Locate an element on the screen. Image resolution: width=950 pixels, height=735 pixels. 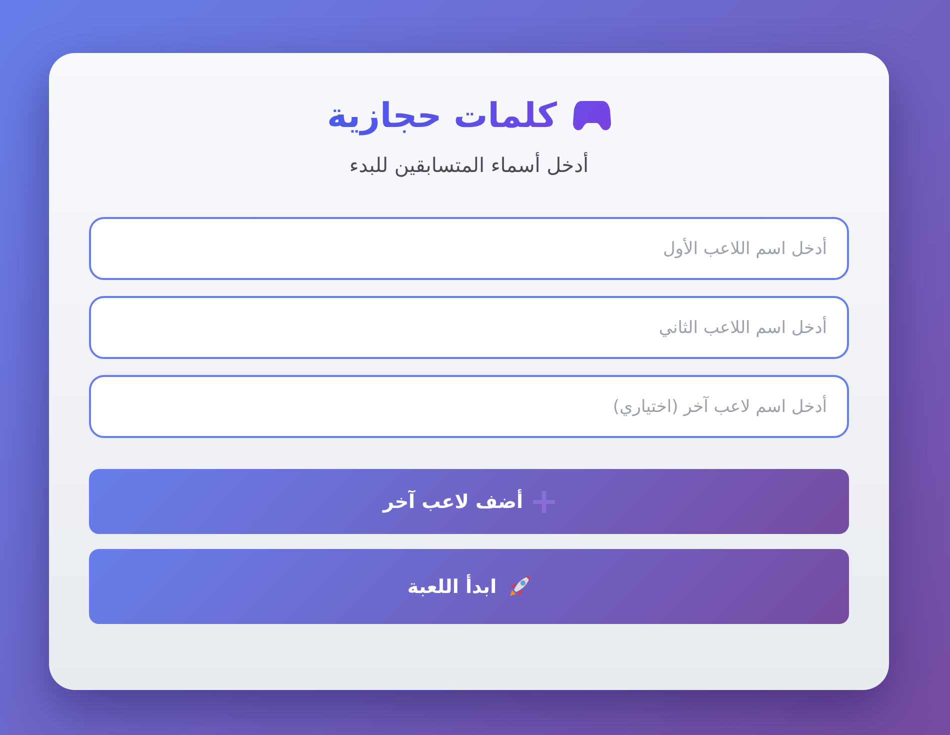
add-player-button: أضف لاعب آخر is located at coordinates (469, 501).